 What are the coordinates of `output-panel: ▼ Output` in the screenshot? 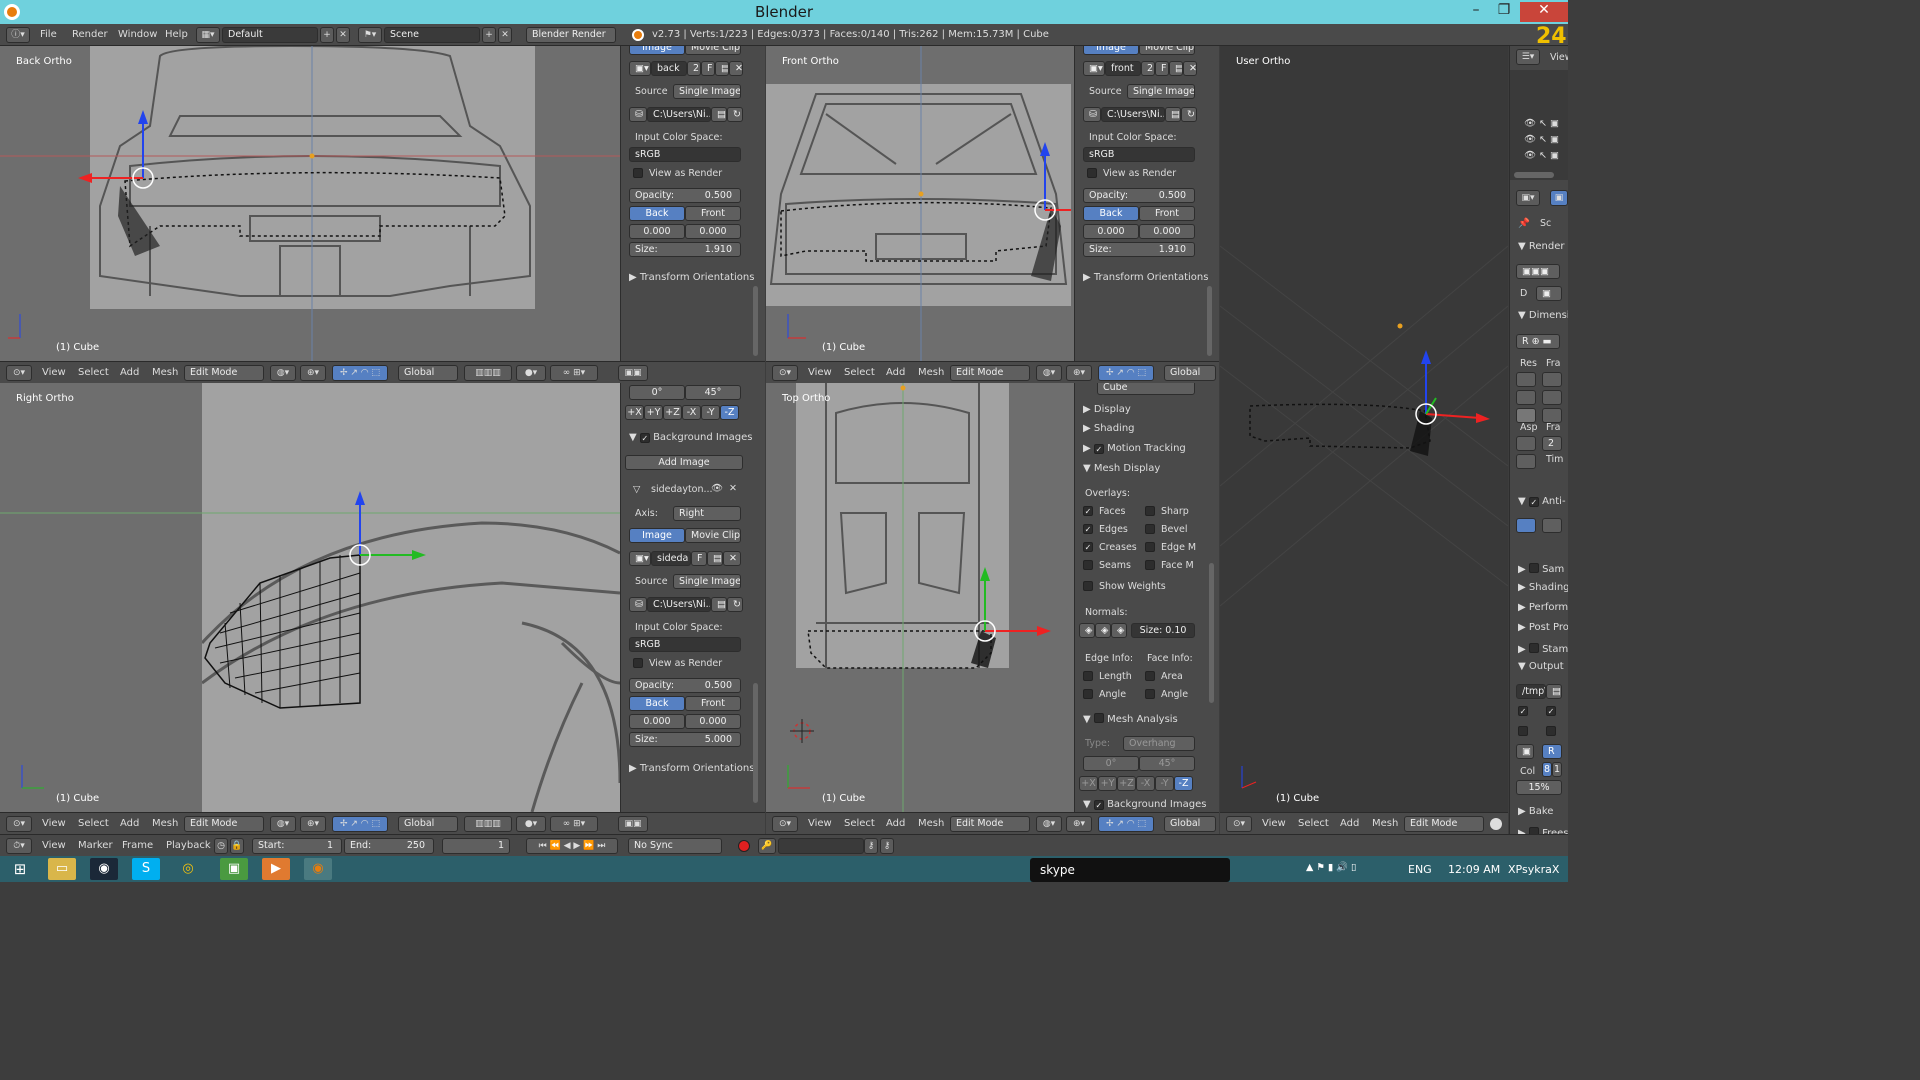 It's located at (1541, 666).